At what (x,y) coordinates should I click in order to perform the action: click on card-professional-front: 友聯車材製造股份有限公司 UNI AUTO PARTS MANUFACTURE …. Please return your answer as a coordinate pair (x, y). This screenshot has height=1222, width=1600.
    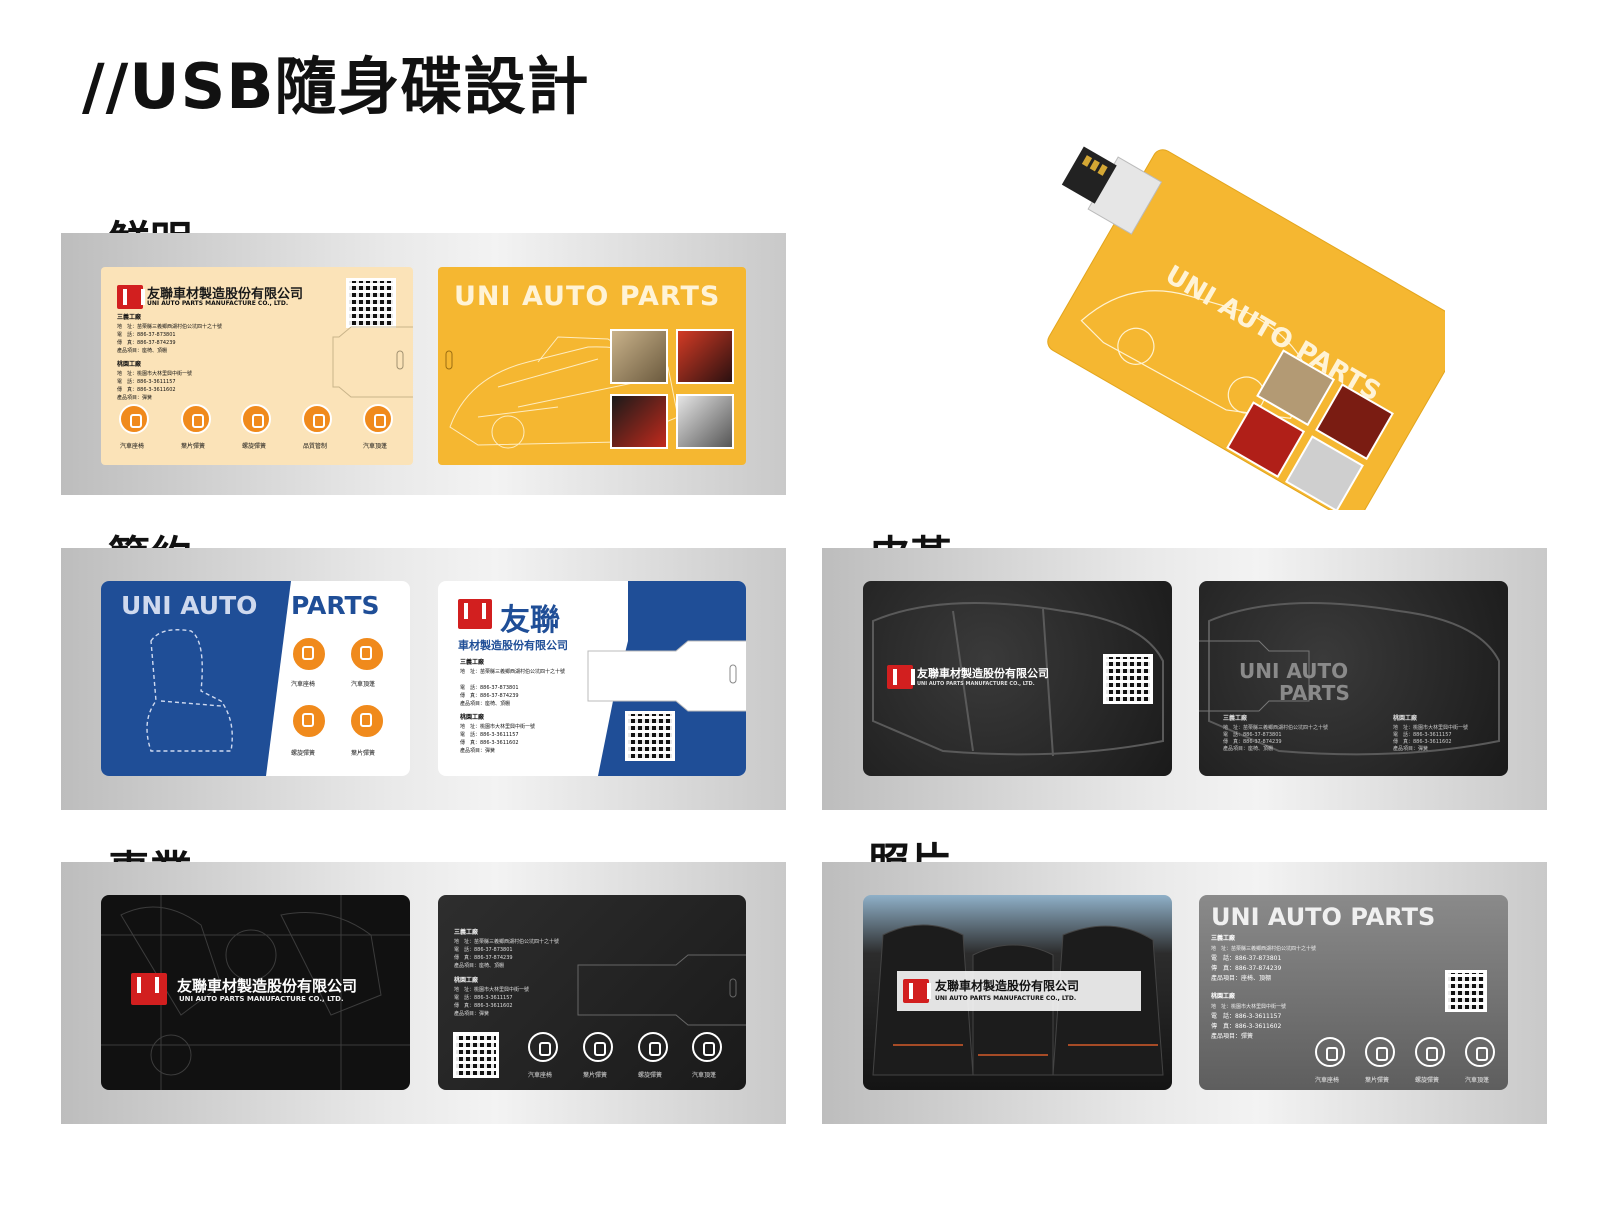
    Looking at the image, I should click on (255, 992).